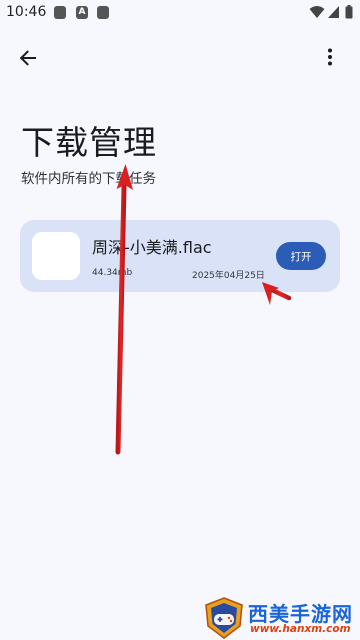  I want to click on status-time: 10:46, so click(26, 12).